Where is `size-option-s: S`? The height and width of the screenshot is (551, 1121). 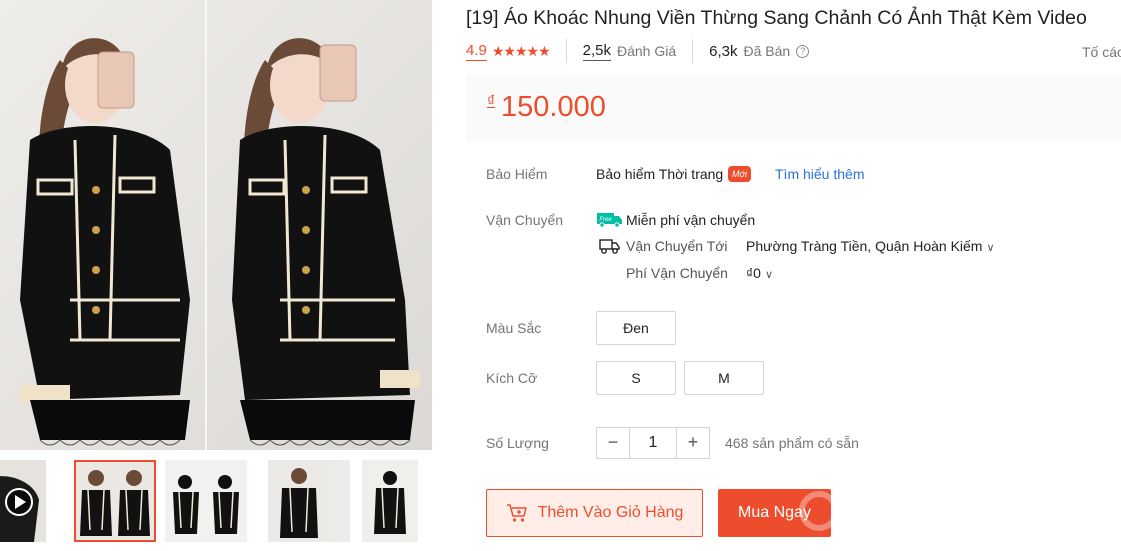
size-option-s: S is located at coordinates (636, 378).